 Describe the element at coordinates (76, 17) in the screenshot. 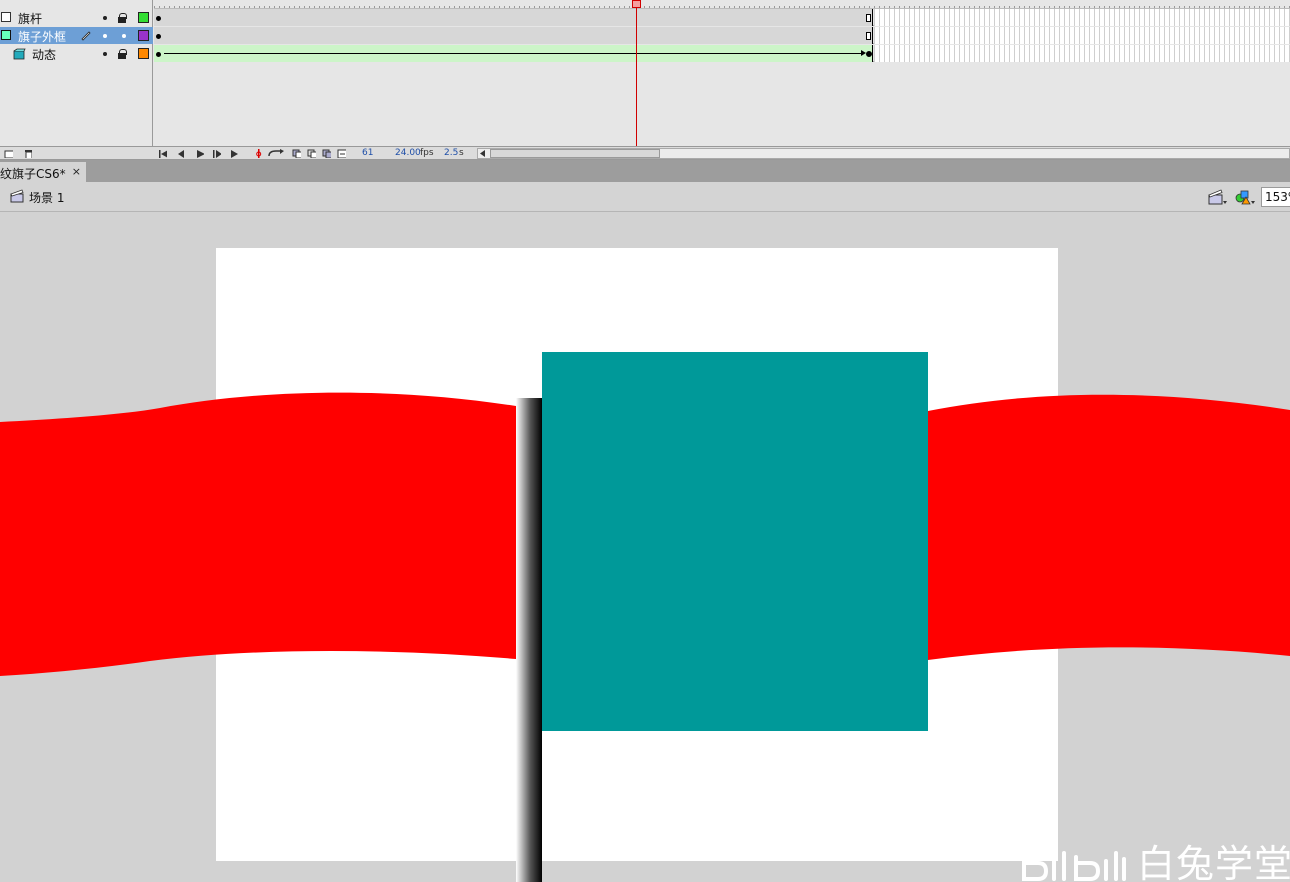

I see `layer-row-flagpole: 旗杆` at that location.